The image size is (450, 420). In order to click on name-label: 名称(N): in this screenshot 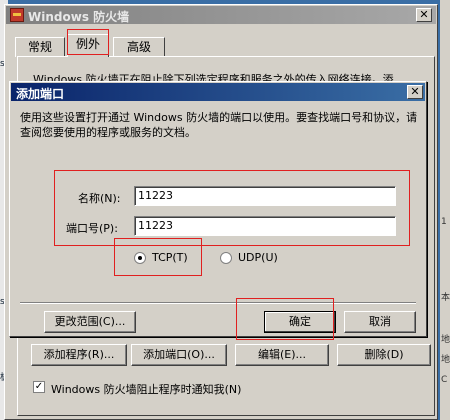, I will do `click(99, 198)`.